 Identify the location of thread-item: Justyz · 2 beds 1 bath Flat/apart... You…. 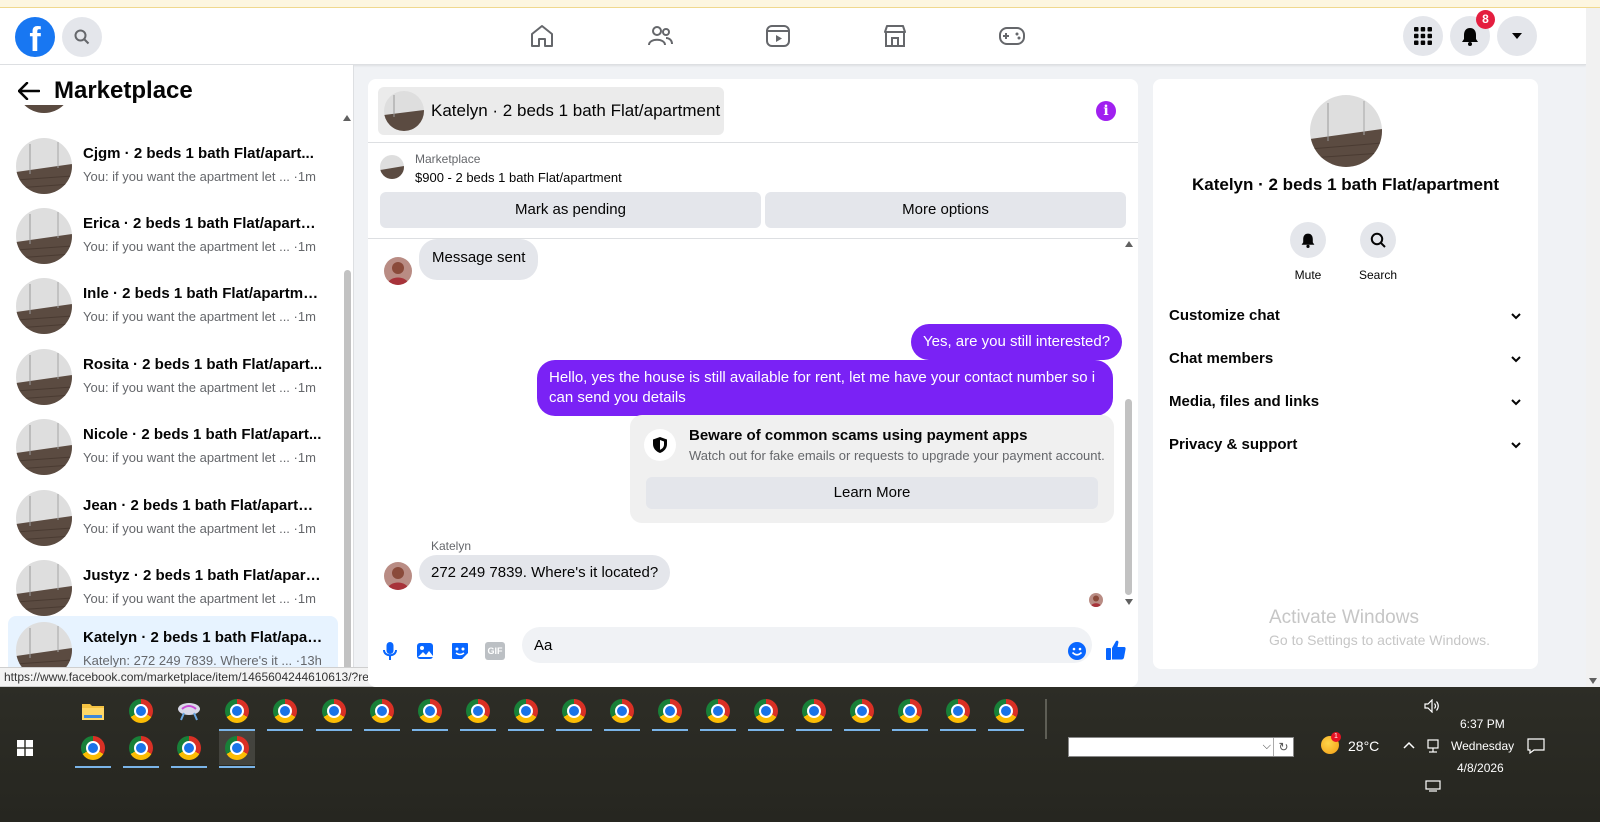
(173, 588).